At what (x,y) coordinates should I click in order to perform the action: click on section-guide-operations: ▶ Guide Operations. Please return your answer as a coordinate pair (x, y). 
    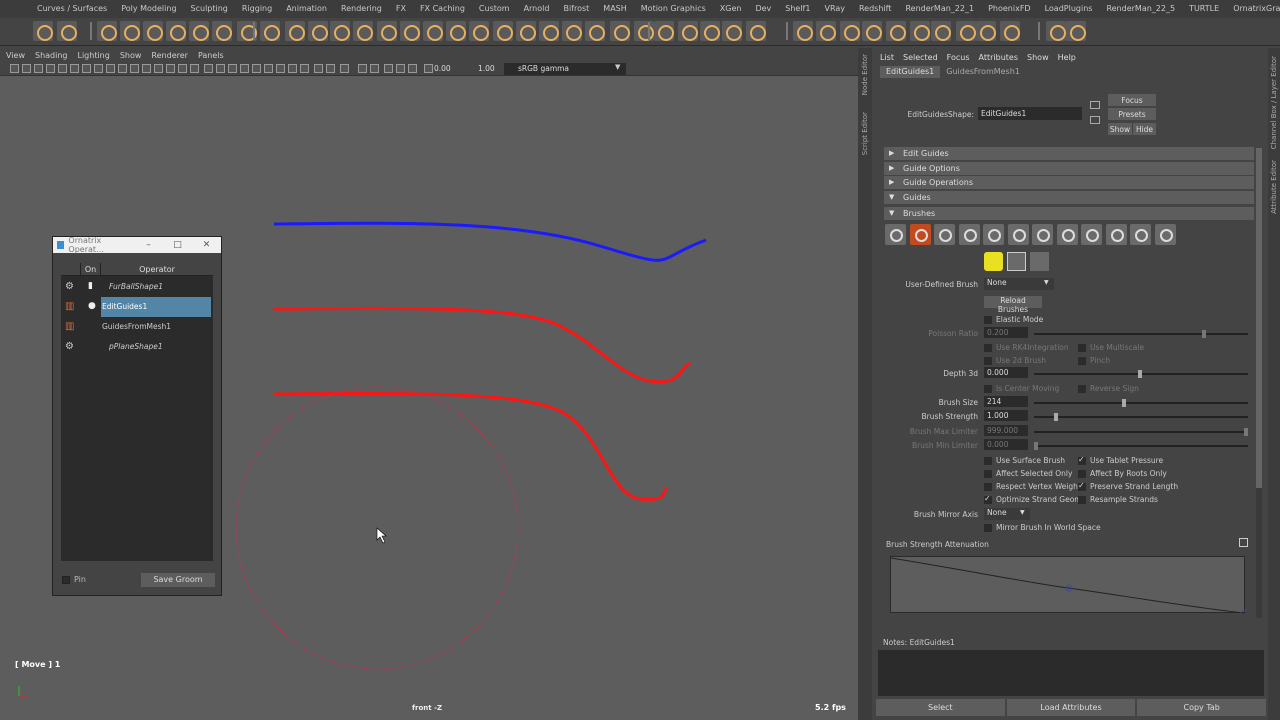
    Looking at the image, I should click on (1069, 182).